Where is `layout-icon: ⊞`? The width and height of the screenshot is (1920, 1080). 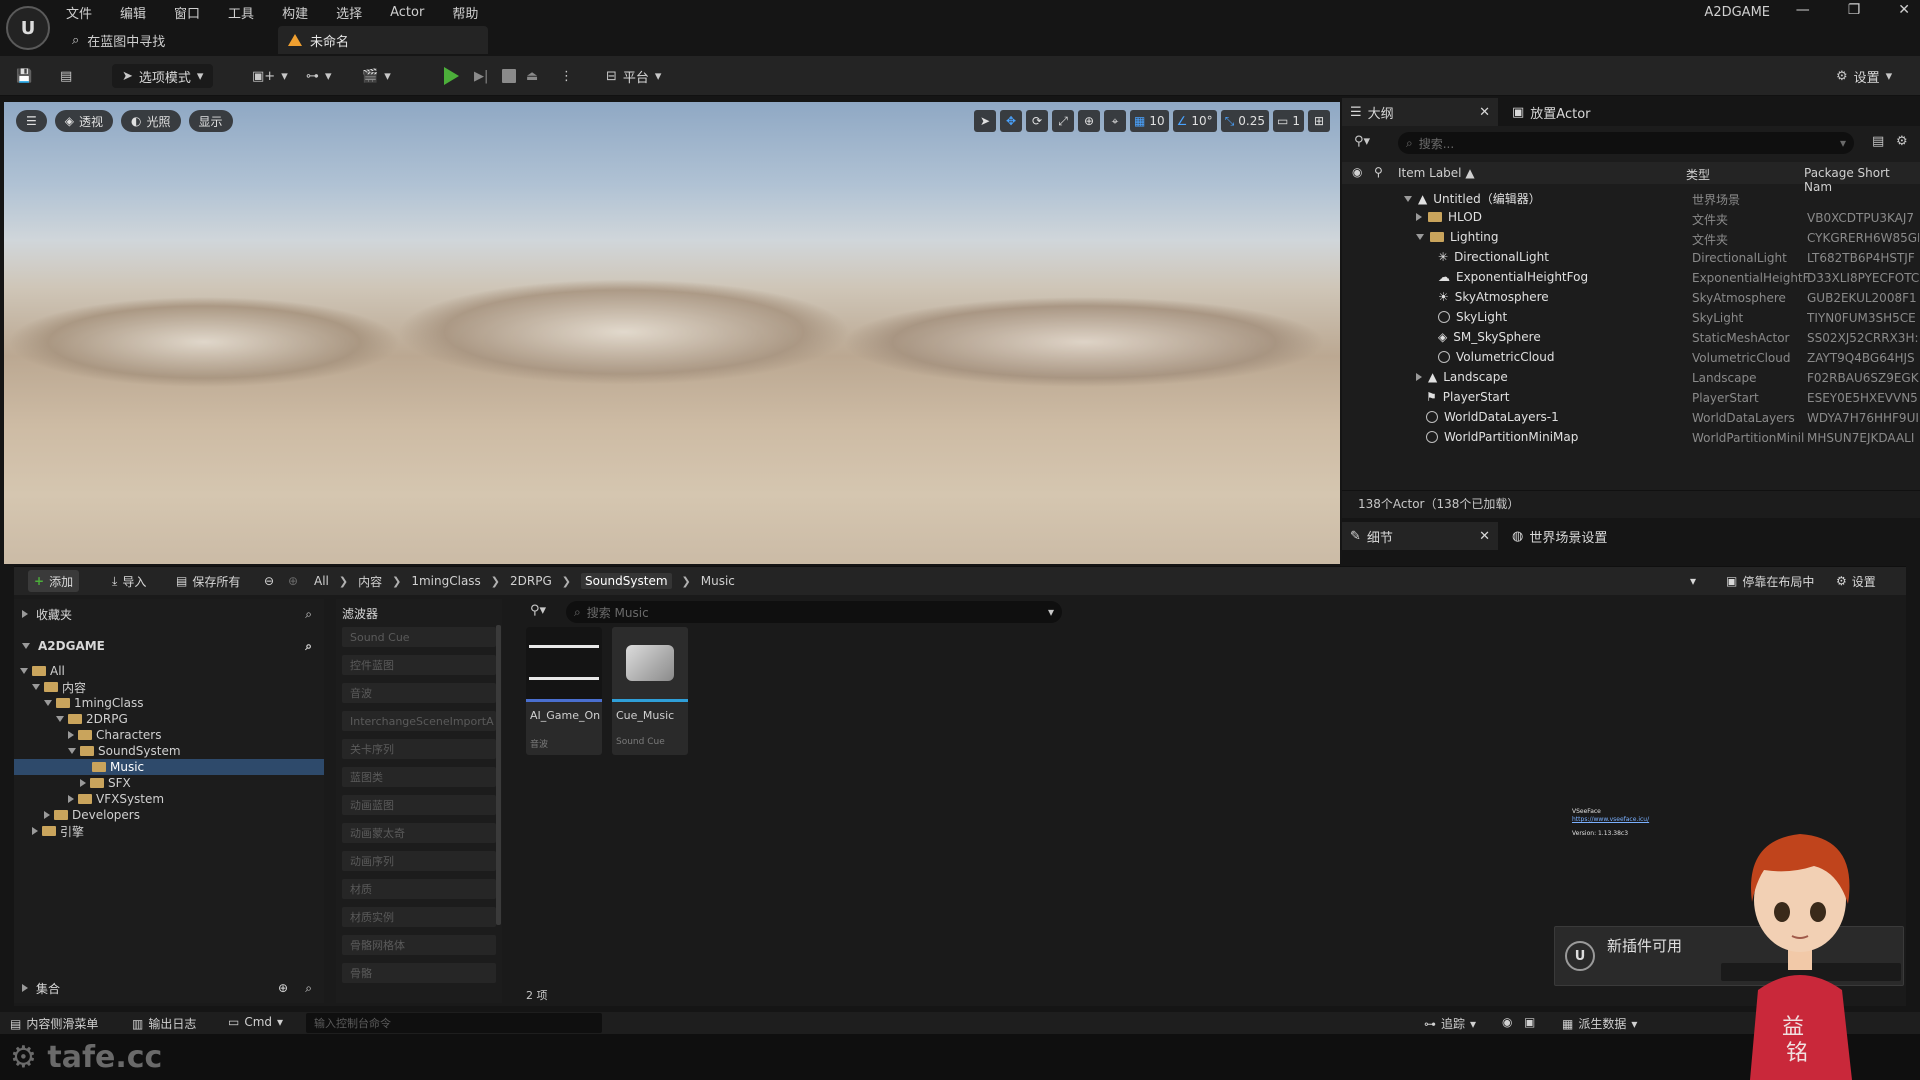
layout-icon: ⊞ is located at coordinates (1319, 121).